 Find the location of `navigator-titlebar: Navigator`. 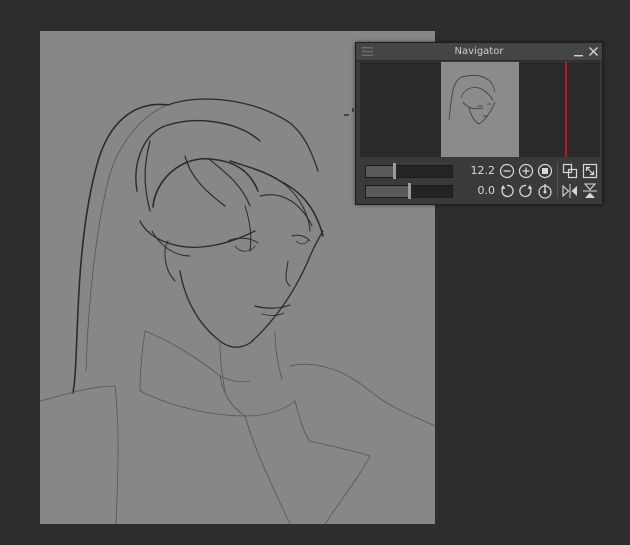

navigator-titlebar: Navigator is located at coordinates (479, 52).